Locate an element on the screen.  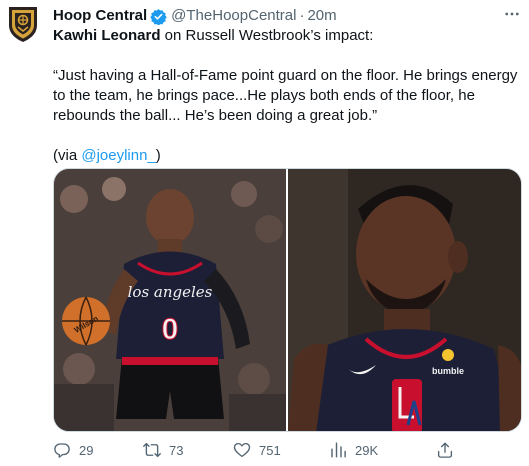
retweet-icon is located at coordinates (152, 450).